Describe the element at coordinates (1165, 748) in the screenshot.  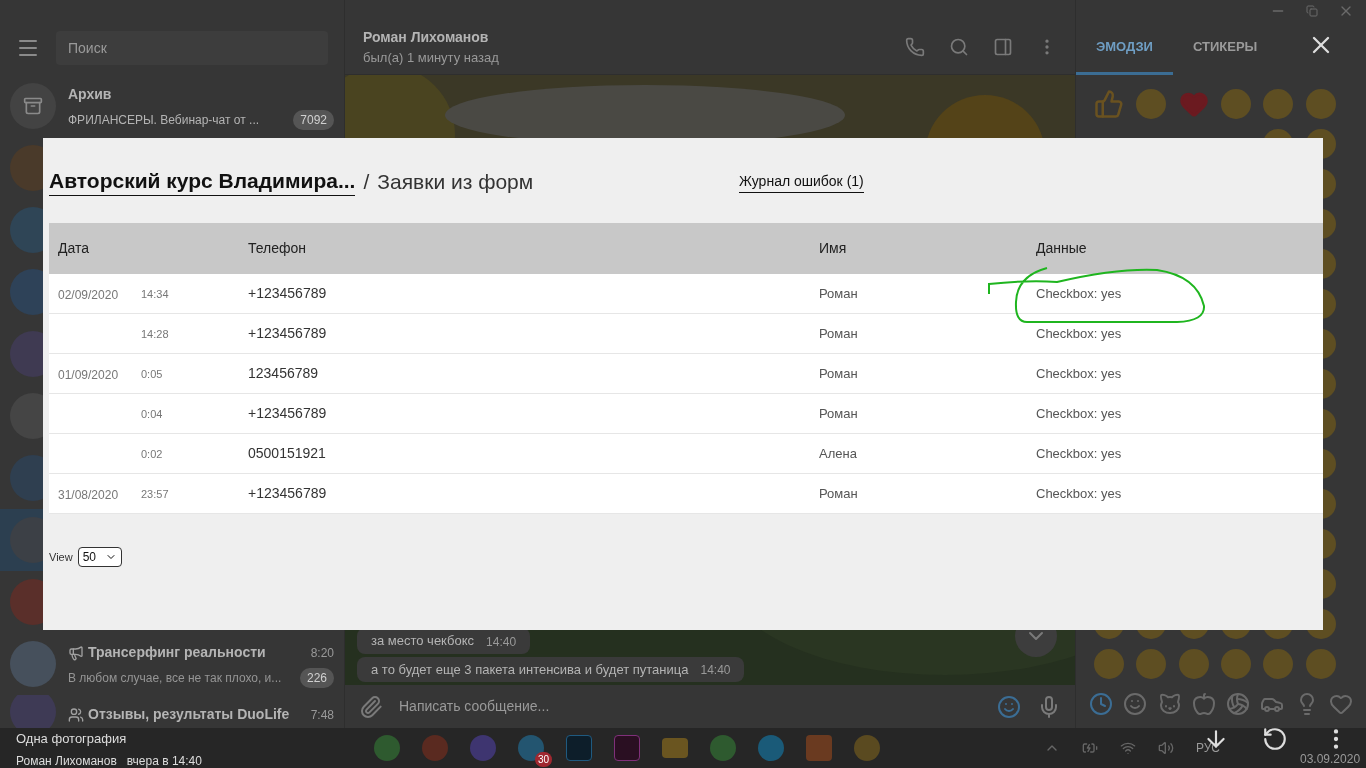
I see `volume-icon` at that location.